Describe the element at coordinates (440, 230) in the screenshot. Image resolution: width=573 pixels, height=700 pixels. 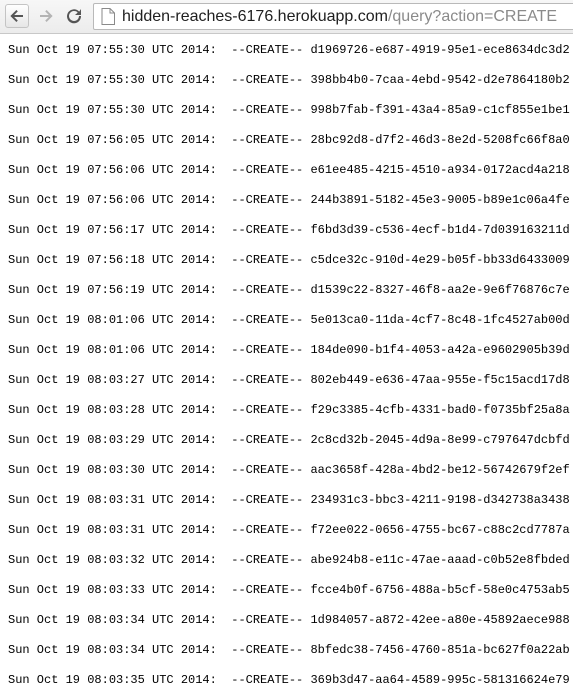
I see `log-id: f6bd3d39-c536-4ecf-b1d4-7d039163211d` at that location.